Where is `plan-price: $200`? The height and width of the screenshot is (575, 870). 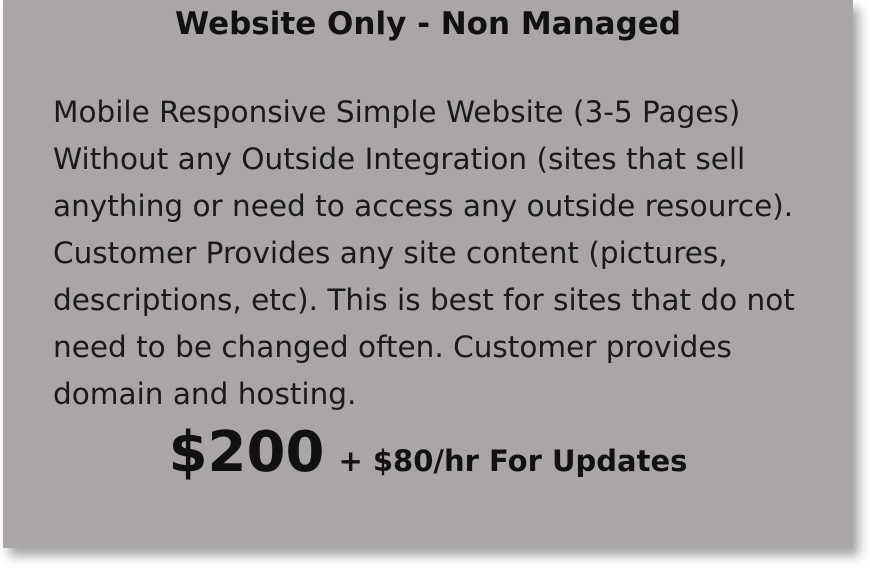 plan-price: $200 is located at coordinates (246, 452).